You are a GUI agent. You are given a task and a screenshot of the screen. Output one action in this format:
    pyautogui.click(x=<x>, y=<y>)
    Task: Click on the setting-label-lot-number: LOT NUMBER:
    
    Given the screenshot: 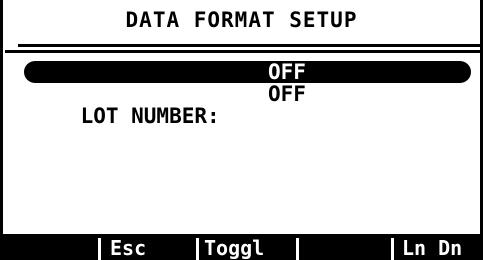 What is the action you would take?
    pyautogui.click(x=150, y=116)
    